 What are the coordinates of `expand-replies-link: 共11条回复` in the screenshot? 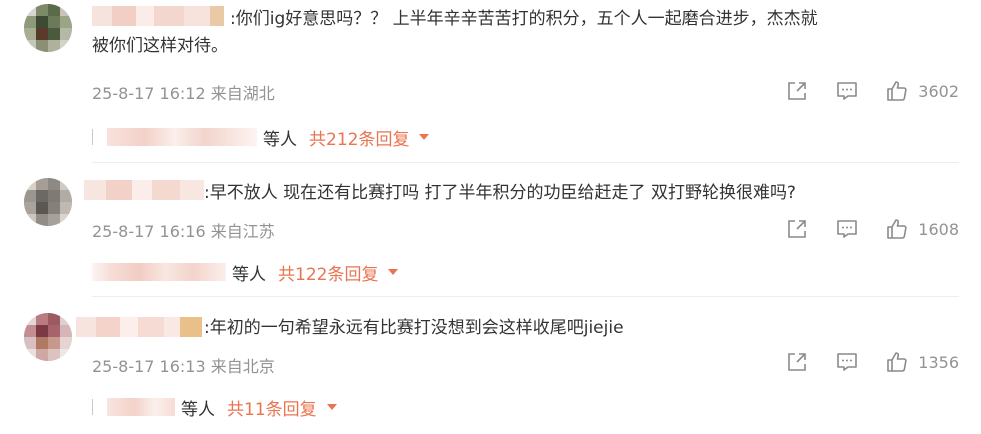 It's located at (282, 407).